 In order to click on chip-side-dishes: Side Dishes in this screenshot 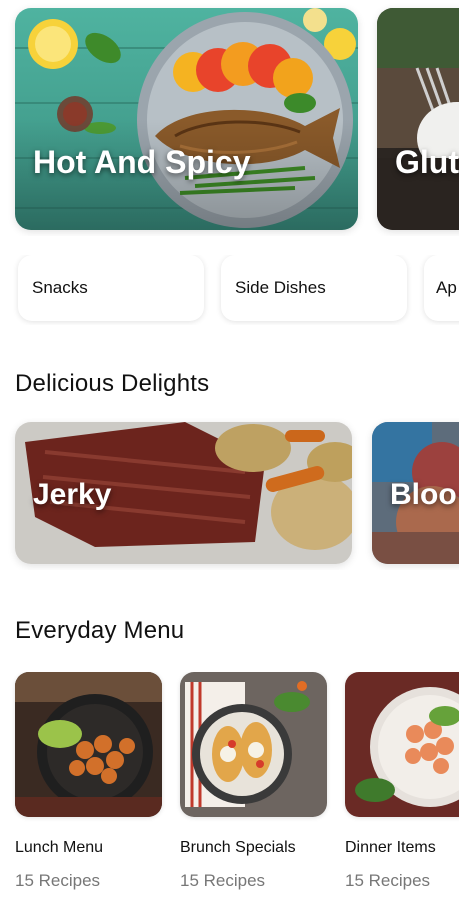, I will do `click(314, 288)`.